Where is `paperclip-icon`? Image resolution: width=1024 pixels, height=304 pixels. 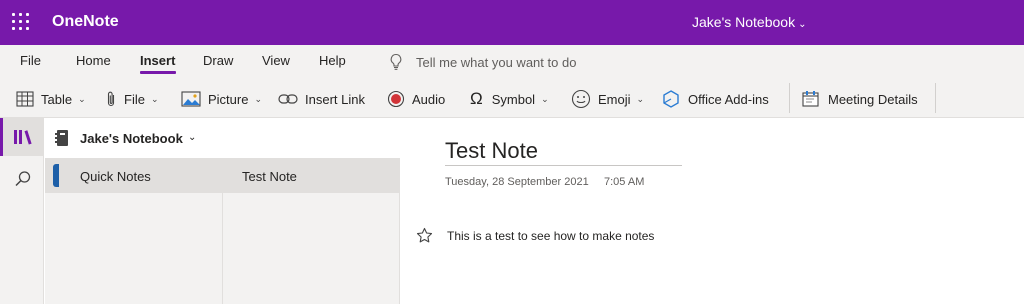
paperclip-icon is located at coordinates (111, 99).